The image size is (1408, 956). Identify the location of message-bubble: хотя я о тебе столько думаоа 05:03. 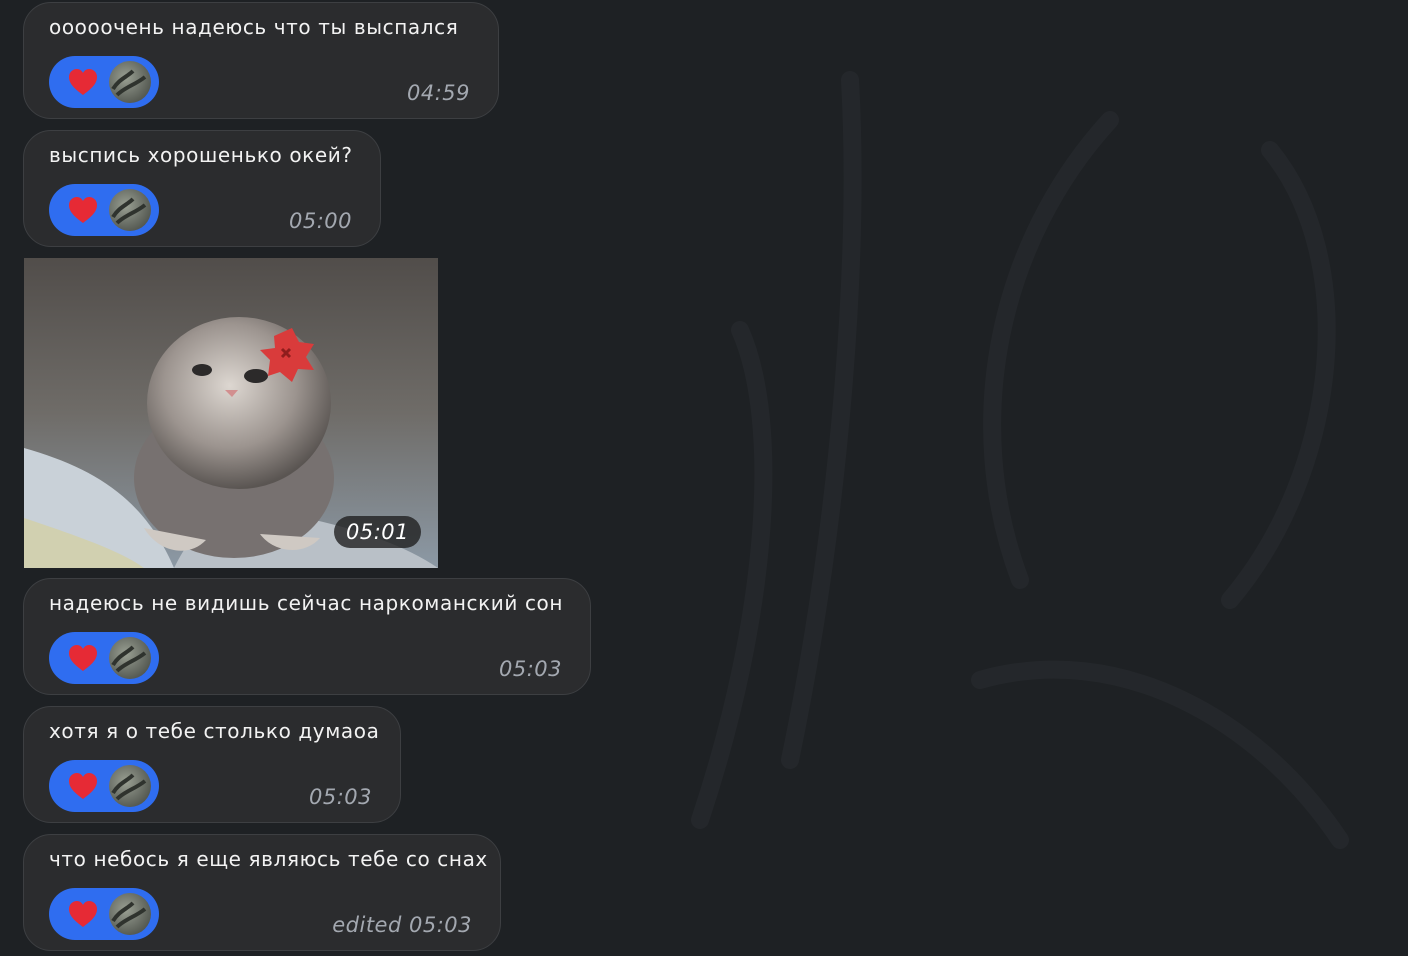
(212, 764).